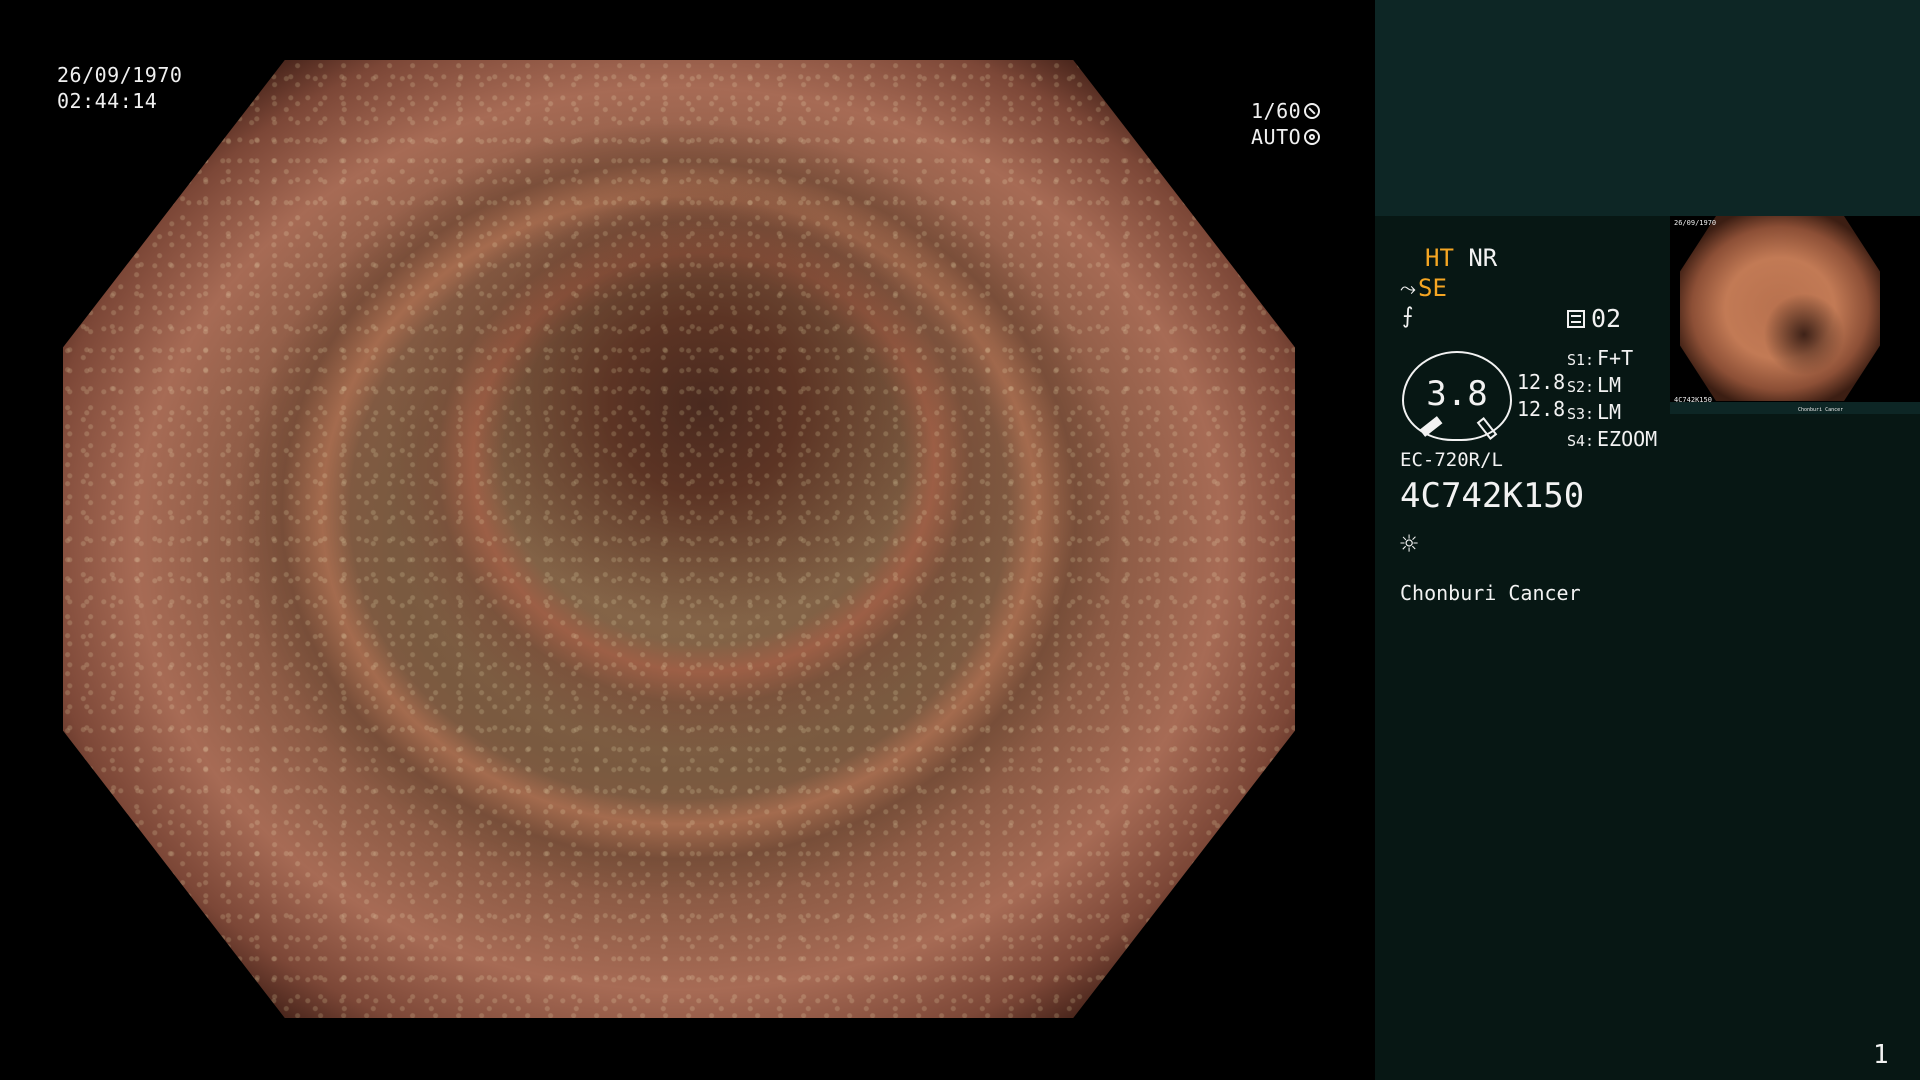 The width and height of the screenshot is (1920, 1080). I want to click on scope-model: EC-720R/L, so click(1451, 460).